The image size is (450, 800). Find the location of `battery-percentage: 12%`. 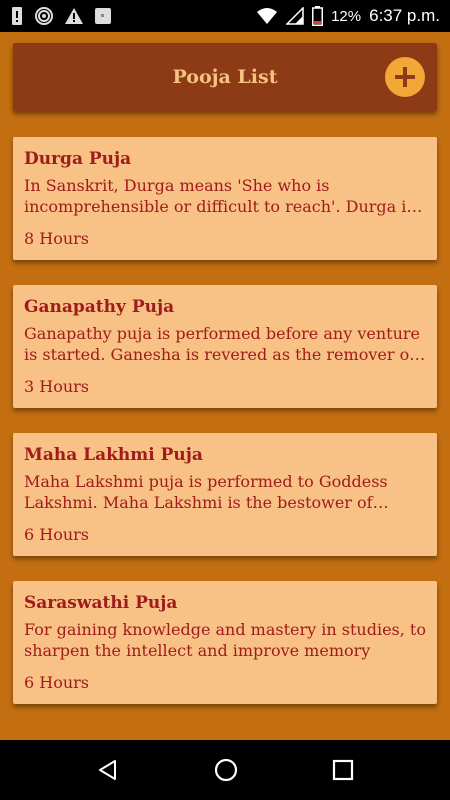

battery-percentage: 12% is located at coordinates (346, 16).